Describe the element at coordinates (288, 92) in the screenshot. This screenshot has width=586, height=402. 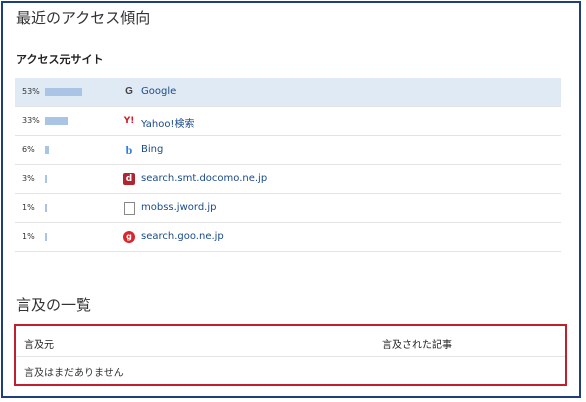
I see `site-row: 53% G Google` at that location.